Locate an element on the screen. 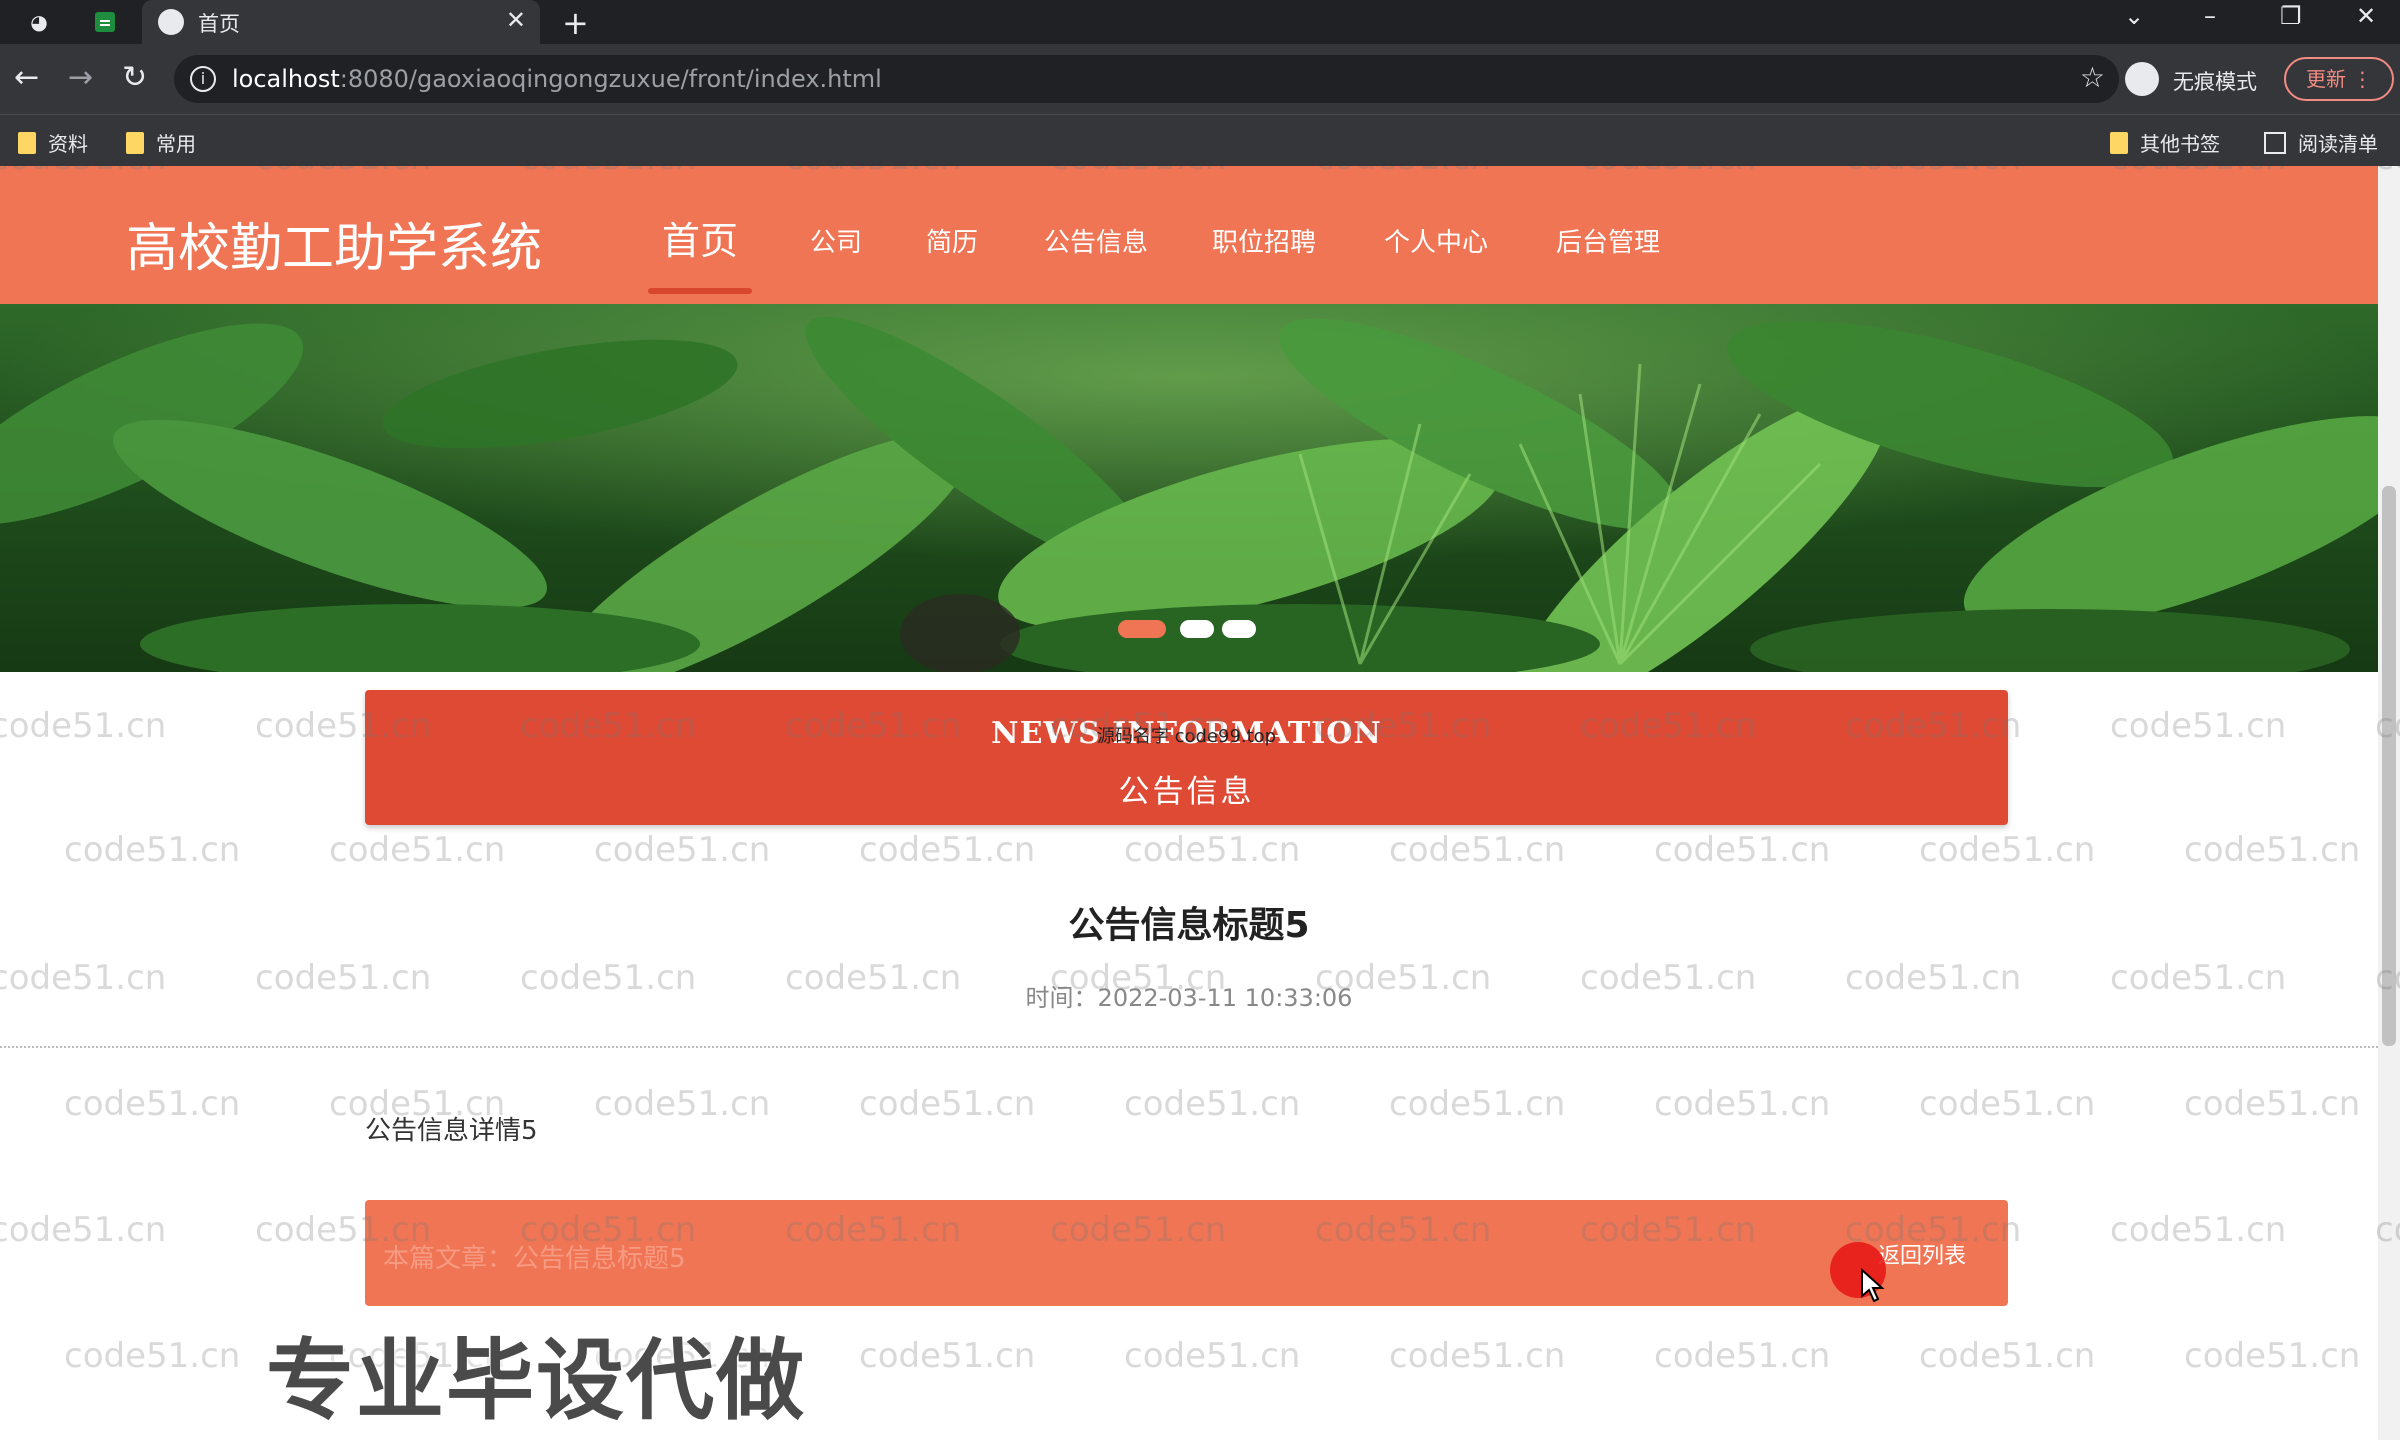 The image size is (2400, 1440). nav-home: 首页 is located at coordinates (700, 237).